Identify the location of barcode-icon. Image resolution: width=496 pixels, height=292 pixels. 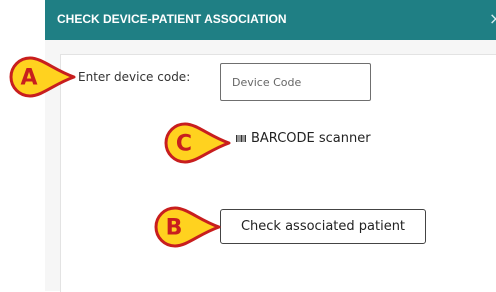
(241, 138).